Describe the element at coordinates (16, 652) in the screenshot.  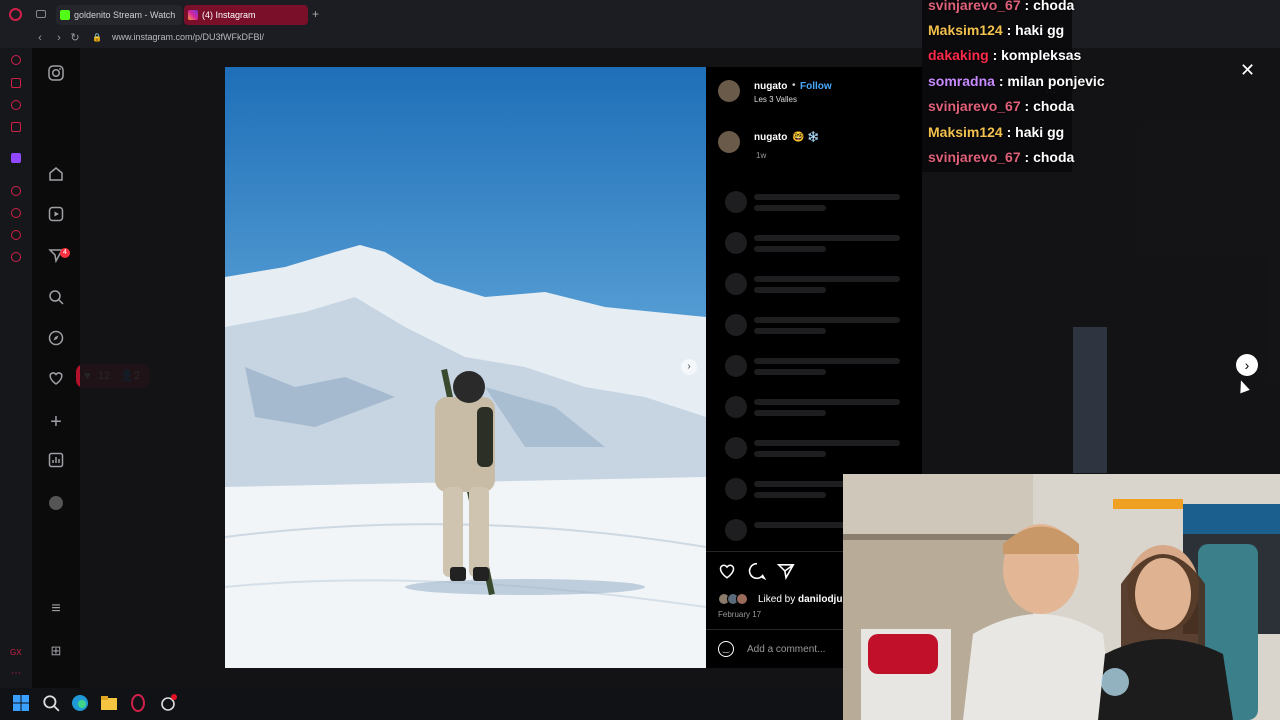
I see `sidebar-gx-icon: GX` at that location.